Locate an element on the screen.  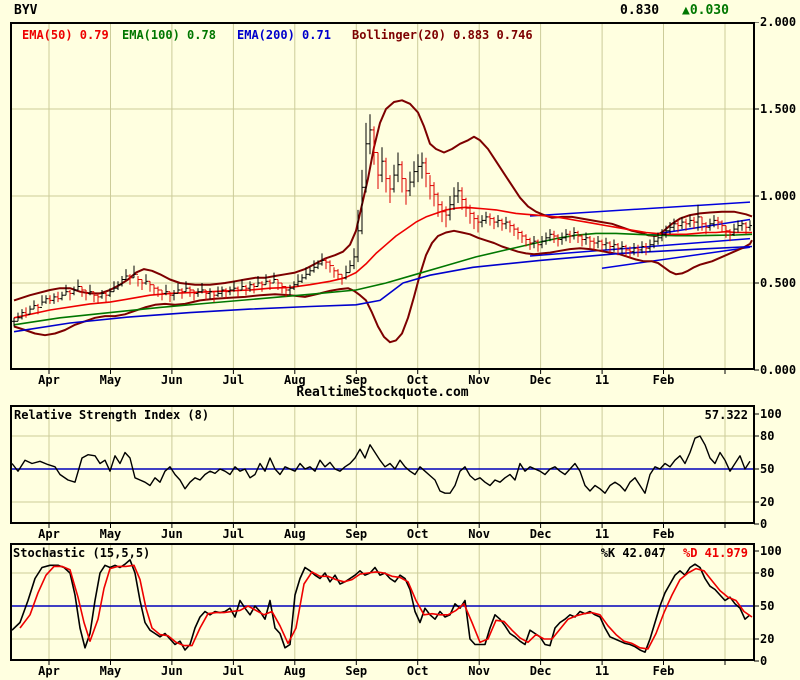
ticker-symbol: BYV is located at coordinates (26, 10).